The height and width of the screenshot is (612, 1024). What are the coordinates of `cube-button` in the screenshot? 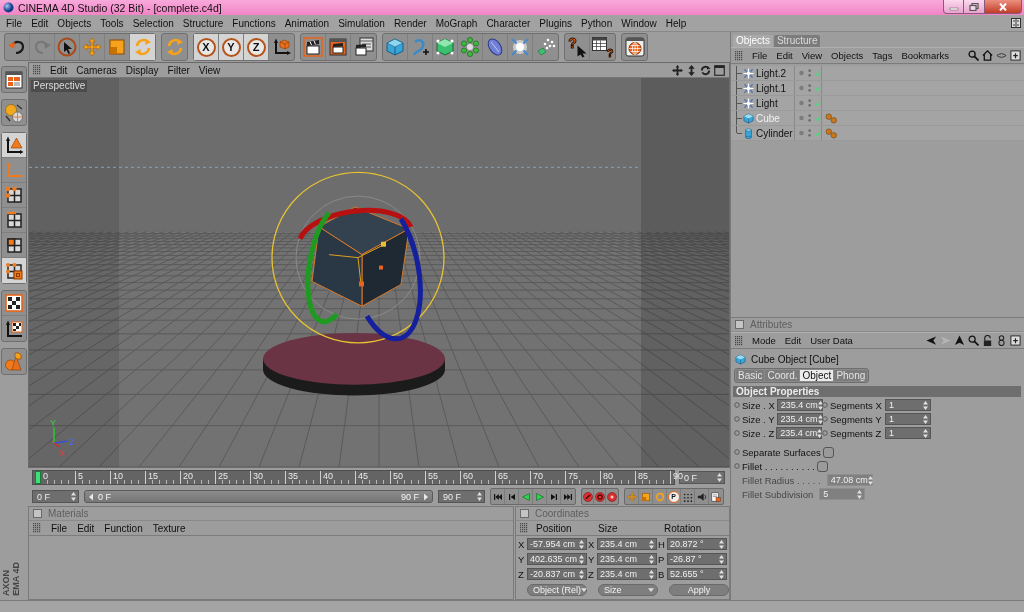 It's located at (395, 47).